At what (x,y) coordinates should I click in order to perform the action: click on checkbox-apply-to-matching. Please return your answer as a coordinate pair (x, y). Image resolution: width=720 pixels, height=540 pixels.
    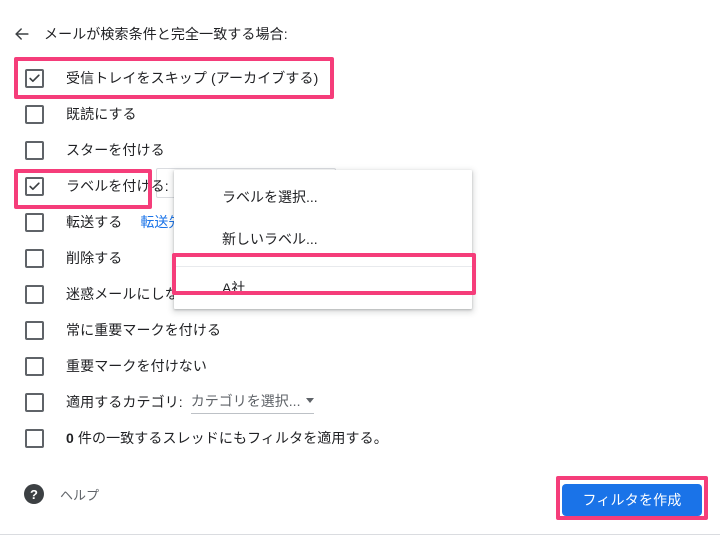
    Looking at the image, I should click on (34, 438).